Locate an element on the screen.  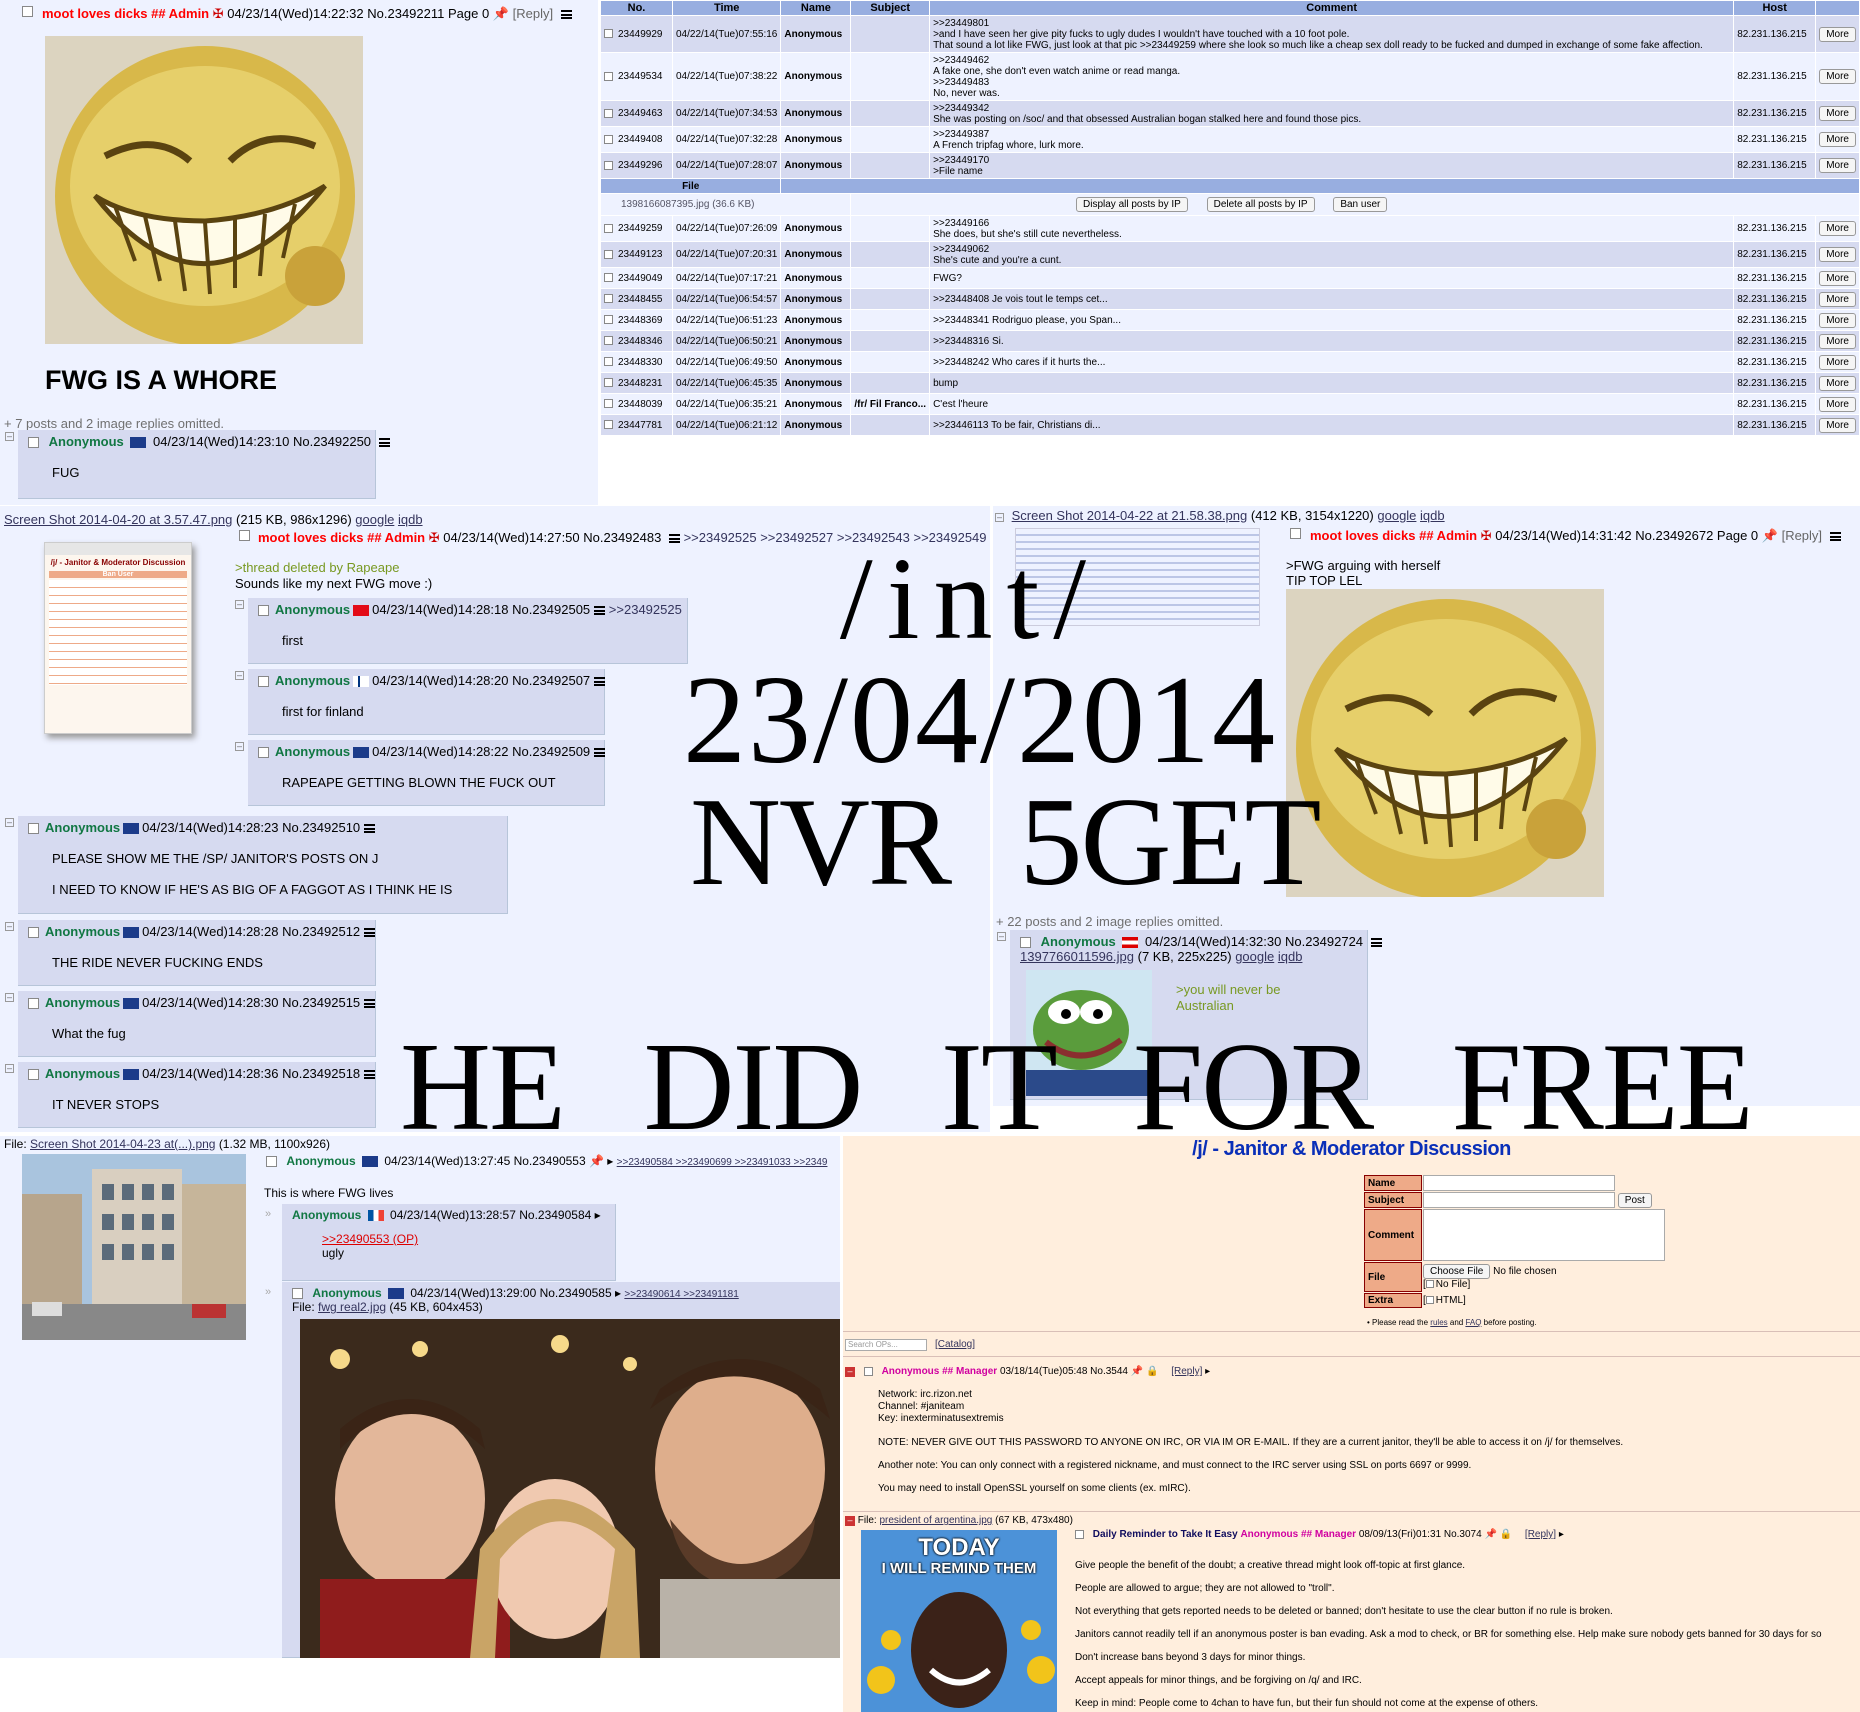
street-photo is located at coordinates (134, 1247).